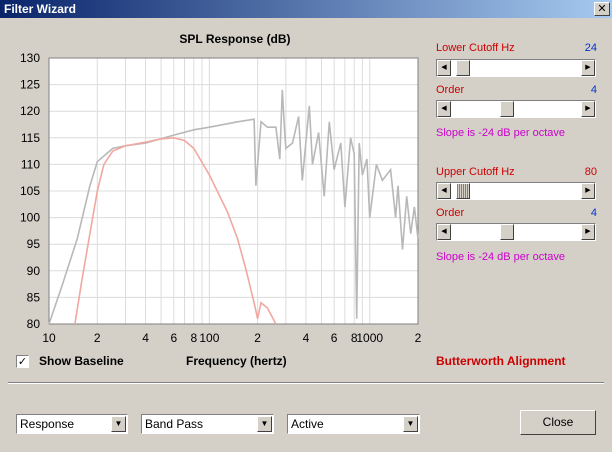 The image size is (612, 452). I want to click on y-tick-label: 100, so click(30, 218).